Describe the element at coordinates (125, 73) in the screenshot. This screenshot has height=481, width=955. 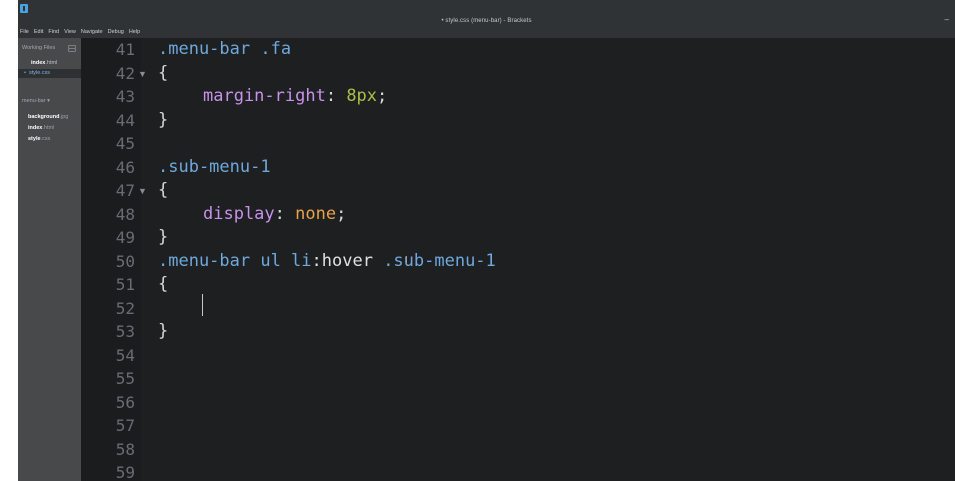
I see `line-number: 42` at that location.